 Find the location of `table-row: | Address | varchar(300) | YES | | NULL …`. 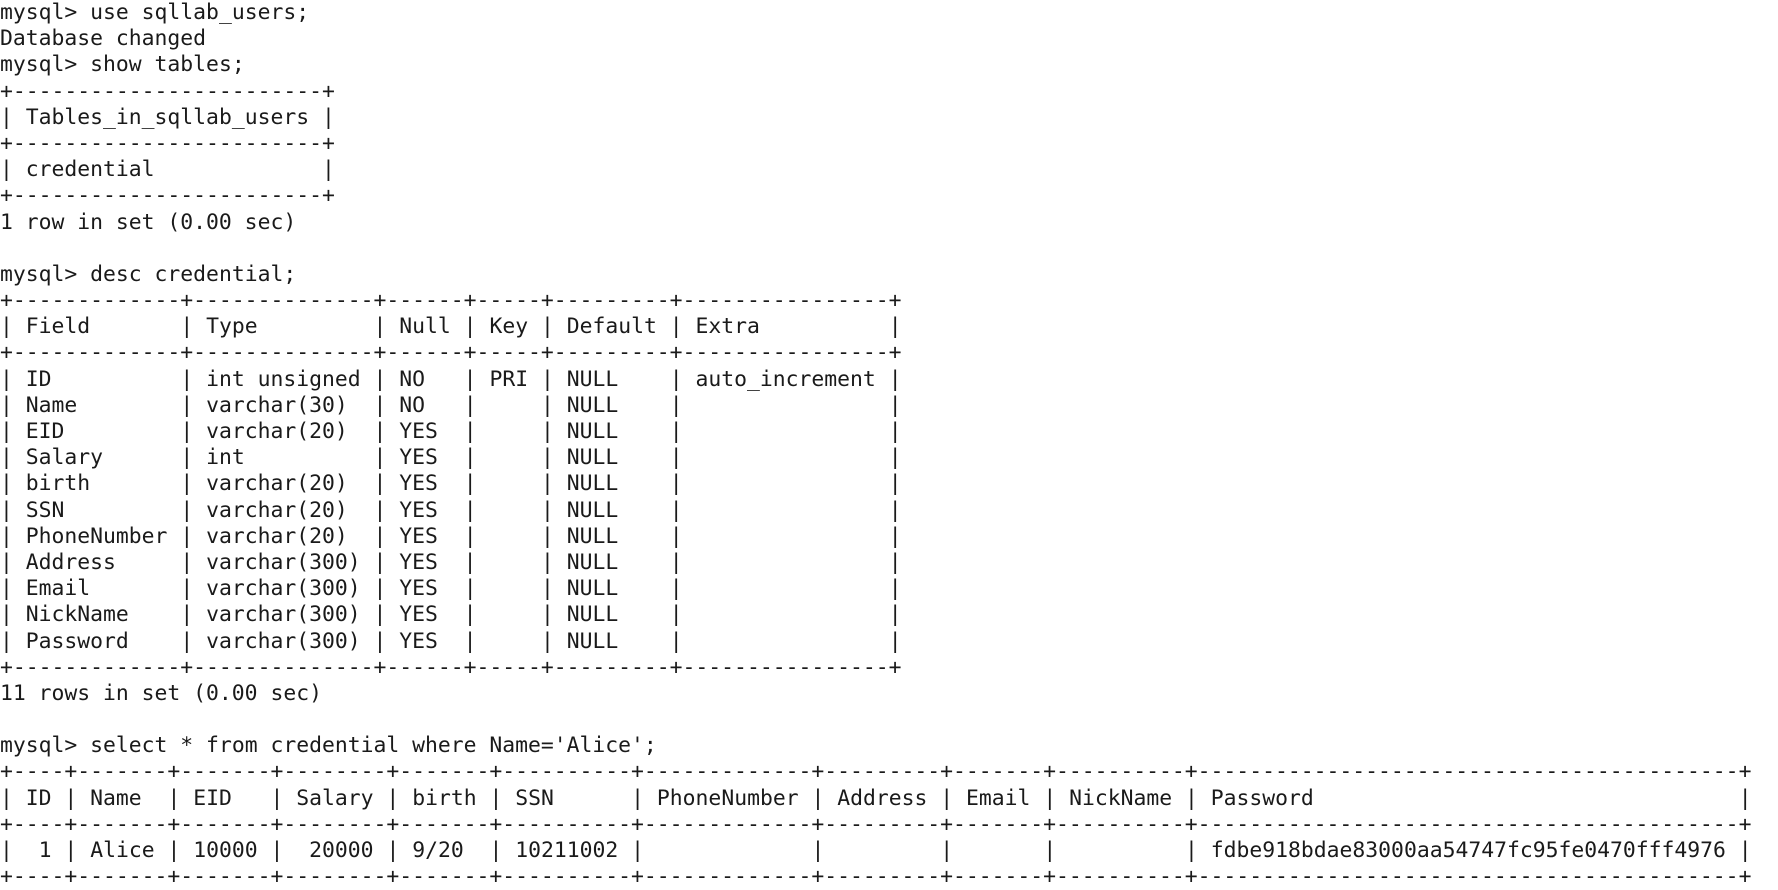

table-row: | Address | varchar(300) | YES | | NULL … is located at coordinates (889, 563).